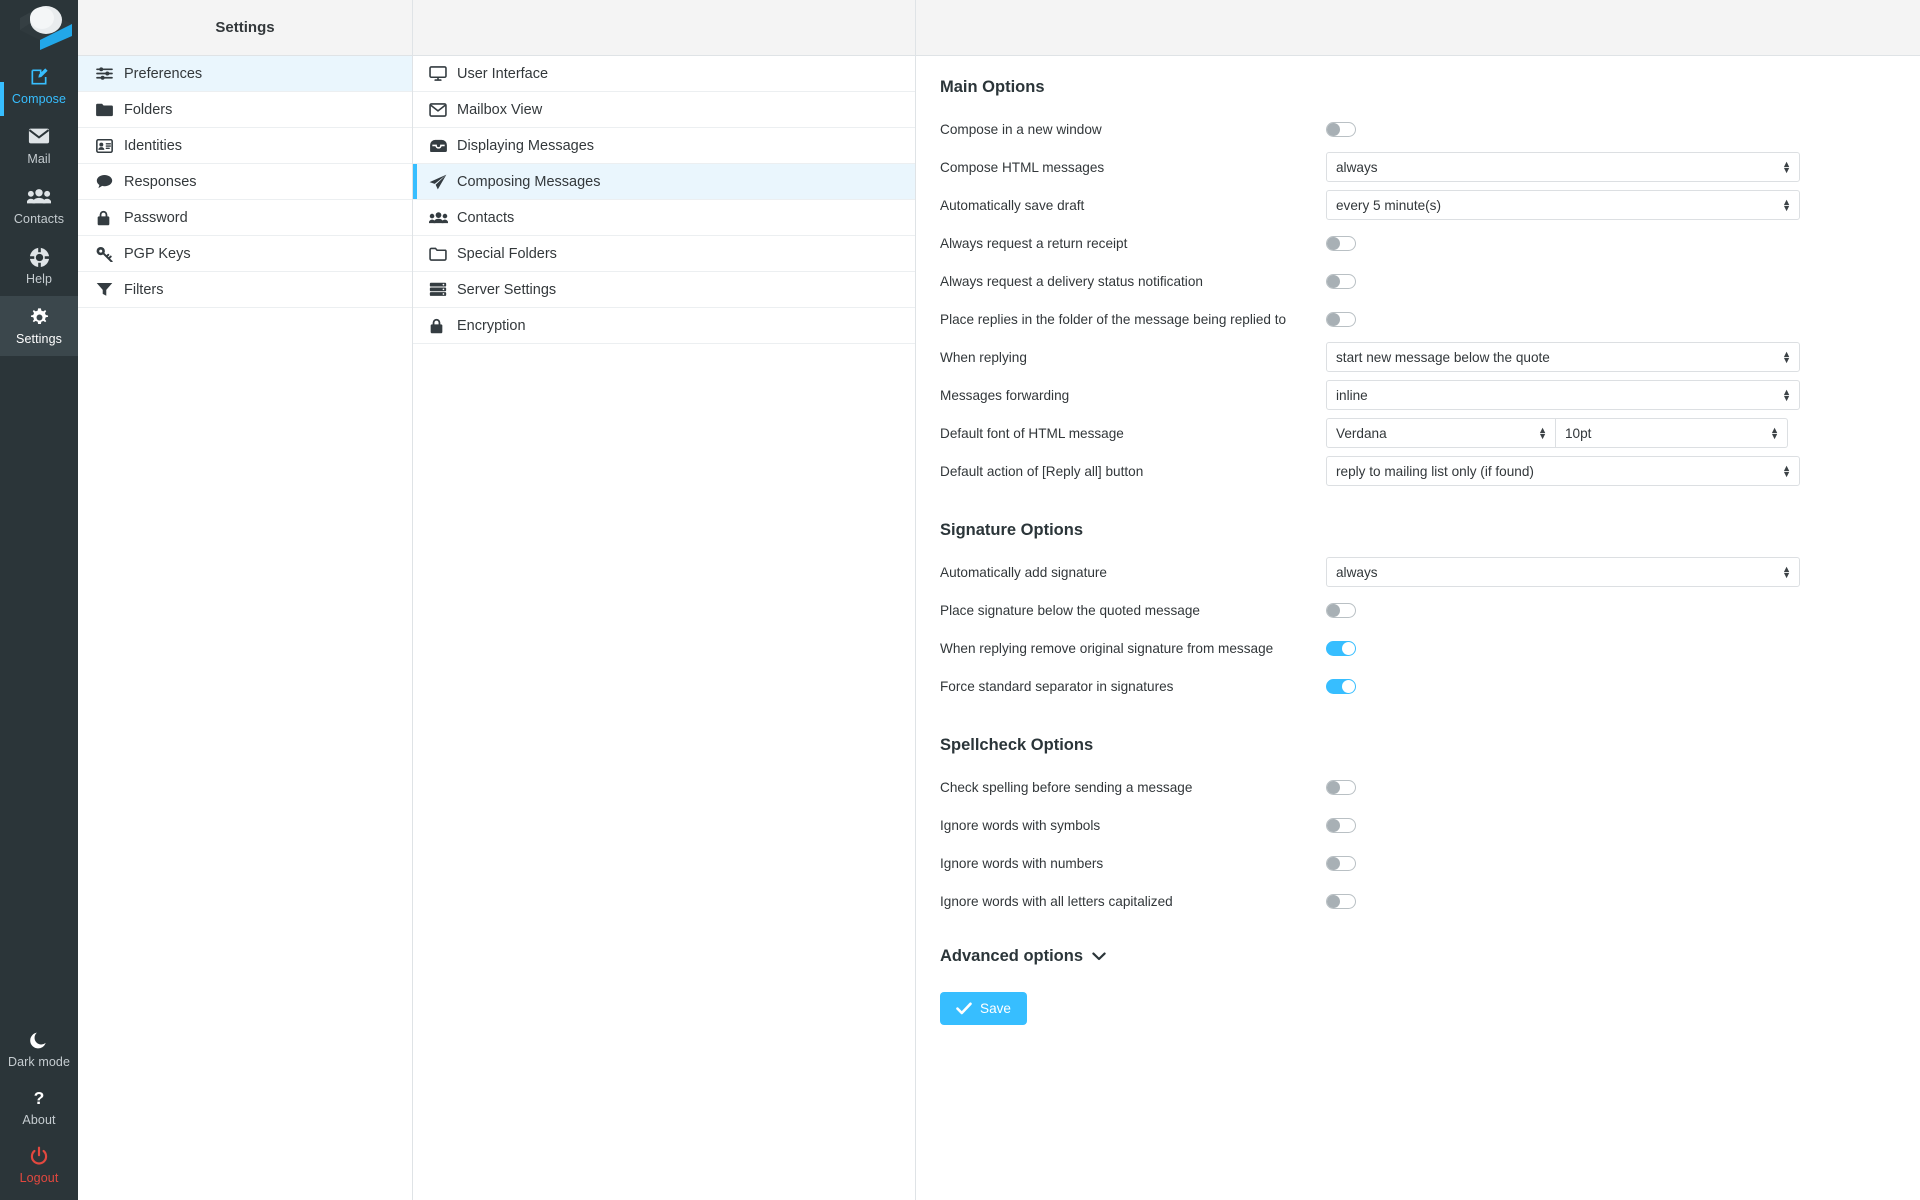  I want to click on field-ignore-words-with-symbols: Ignore words with symbols, so click(1412, 825).